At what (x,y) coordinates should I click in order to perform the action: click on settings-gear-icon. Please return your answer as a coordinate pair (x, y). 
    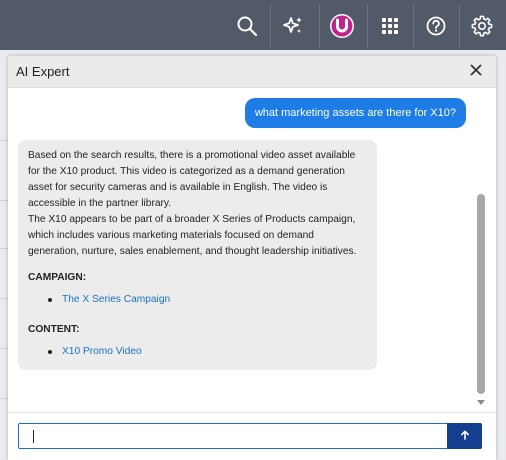
    Looking at the image, I should click on (482, 26).